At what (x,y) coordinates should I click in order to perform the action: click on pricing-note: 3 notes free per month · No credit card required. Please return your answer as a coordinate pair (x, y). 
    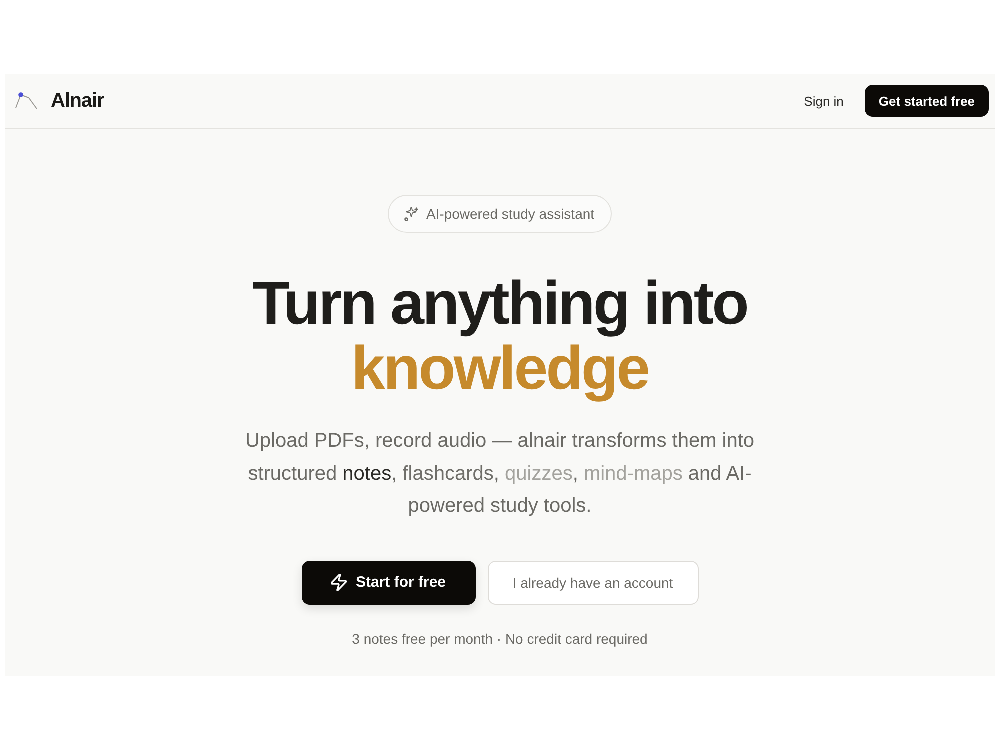
    Looking at the image, I should click on (500, 639).